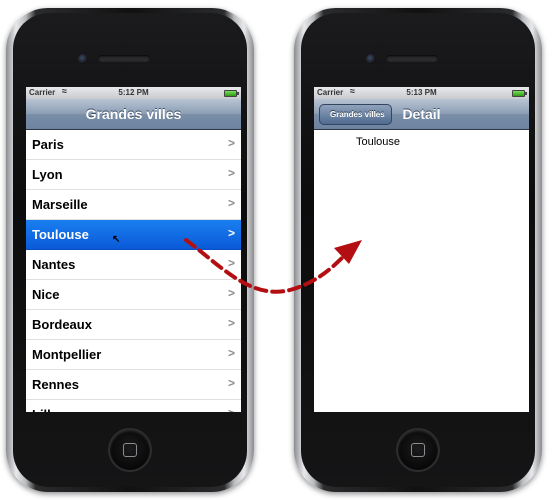 The height and width of the screenshot is (500, 553). I want to click on navigation-bar: Grandes villes Detail, so click(421, 114).